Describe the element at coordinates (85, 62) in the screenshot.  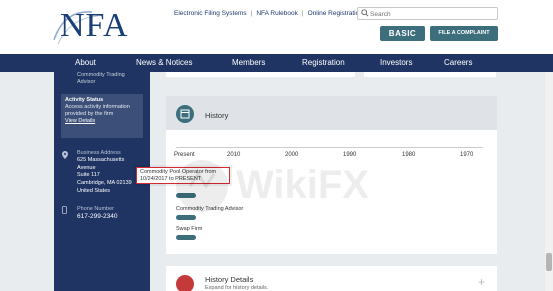
I see `nav-about: About` at that location.